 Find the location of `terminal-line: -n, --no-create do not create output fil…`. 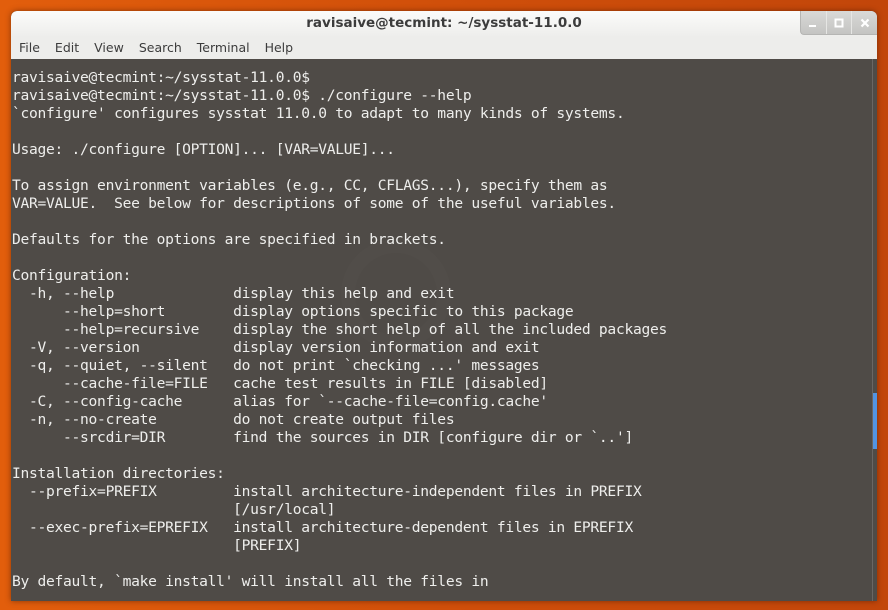

terminal-line: -n, --no-create do not create output fil… is located at coordinates (233, 419).